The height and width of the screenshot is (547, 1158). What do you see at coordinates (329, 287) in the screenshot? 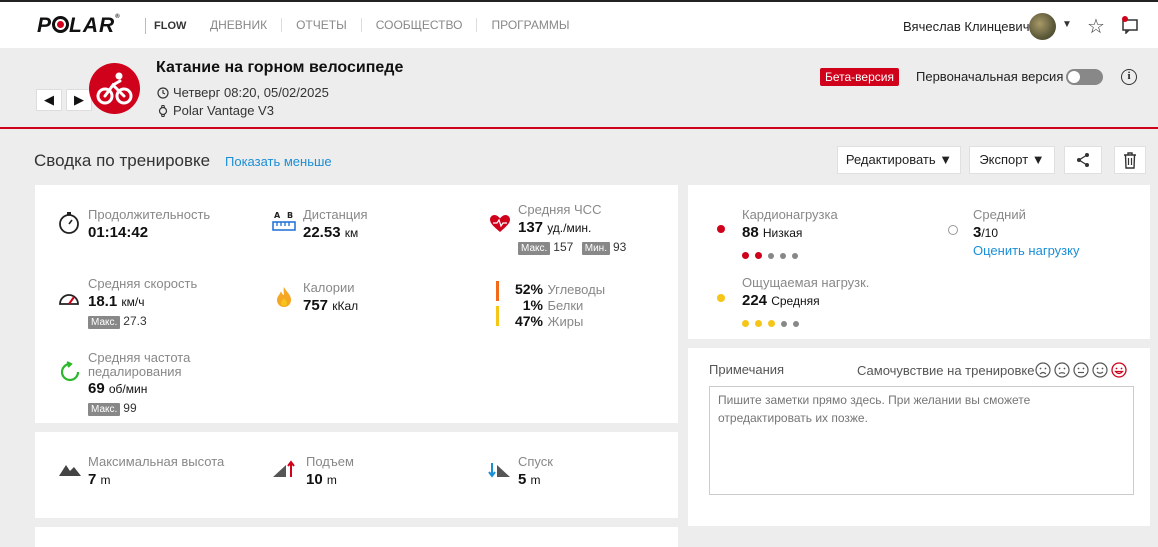
I see `calories-label: Калории` at bounding box center [329, 287].